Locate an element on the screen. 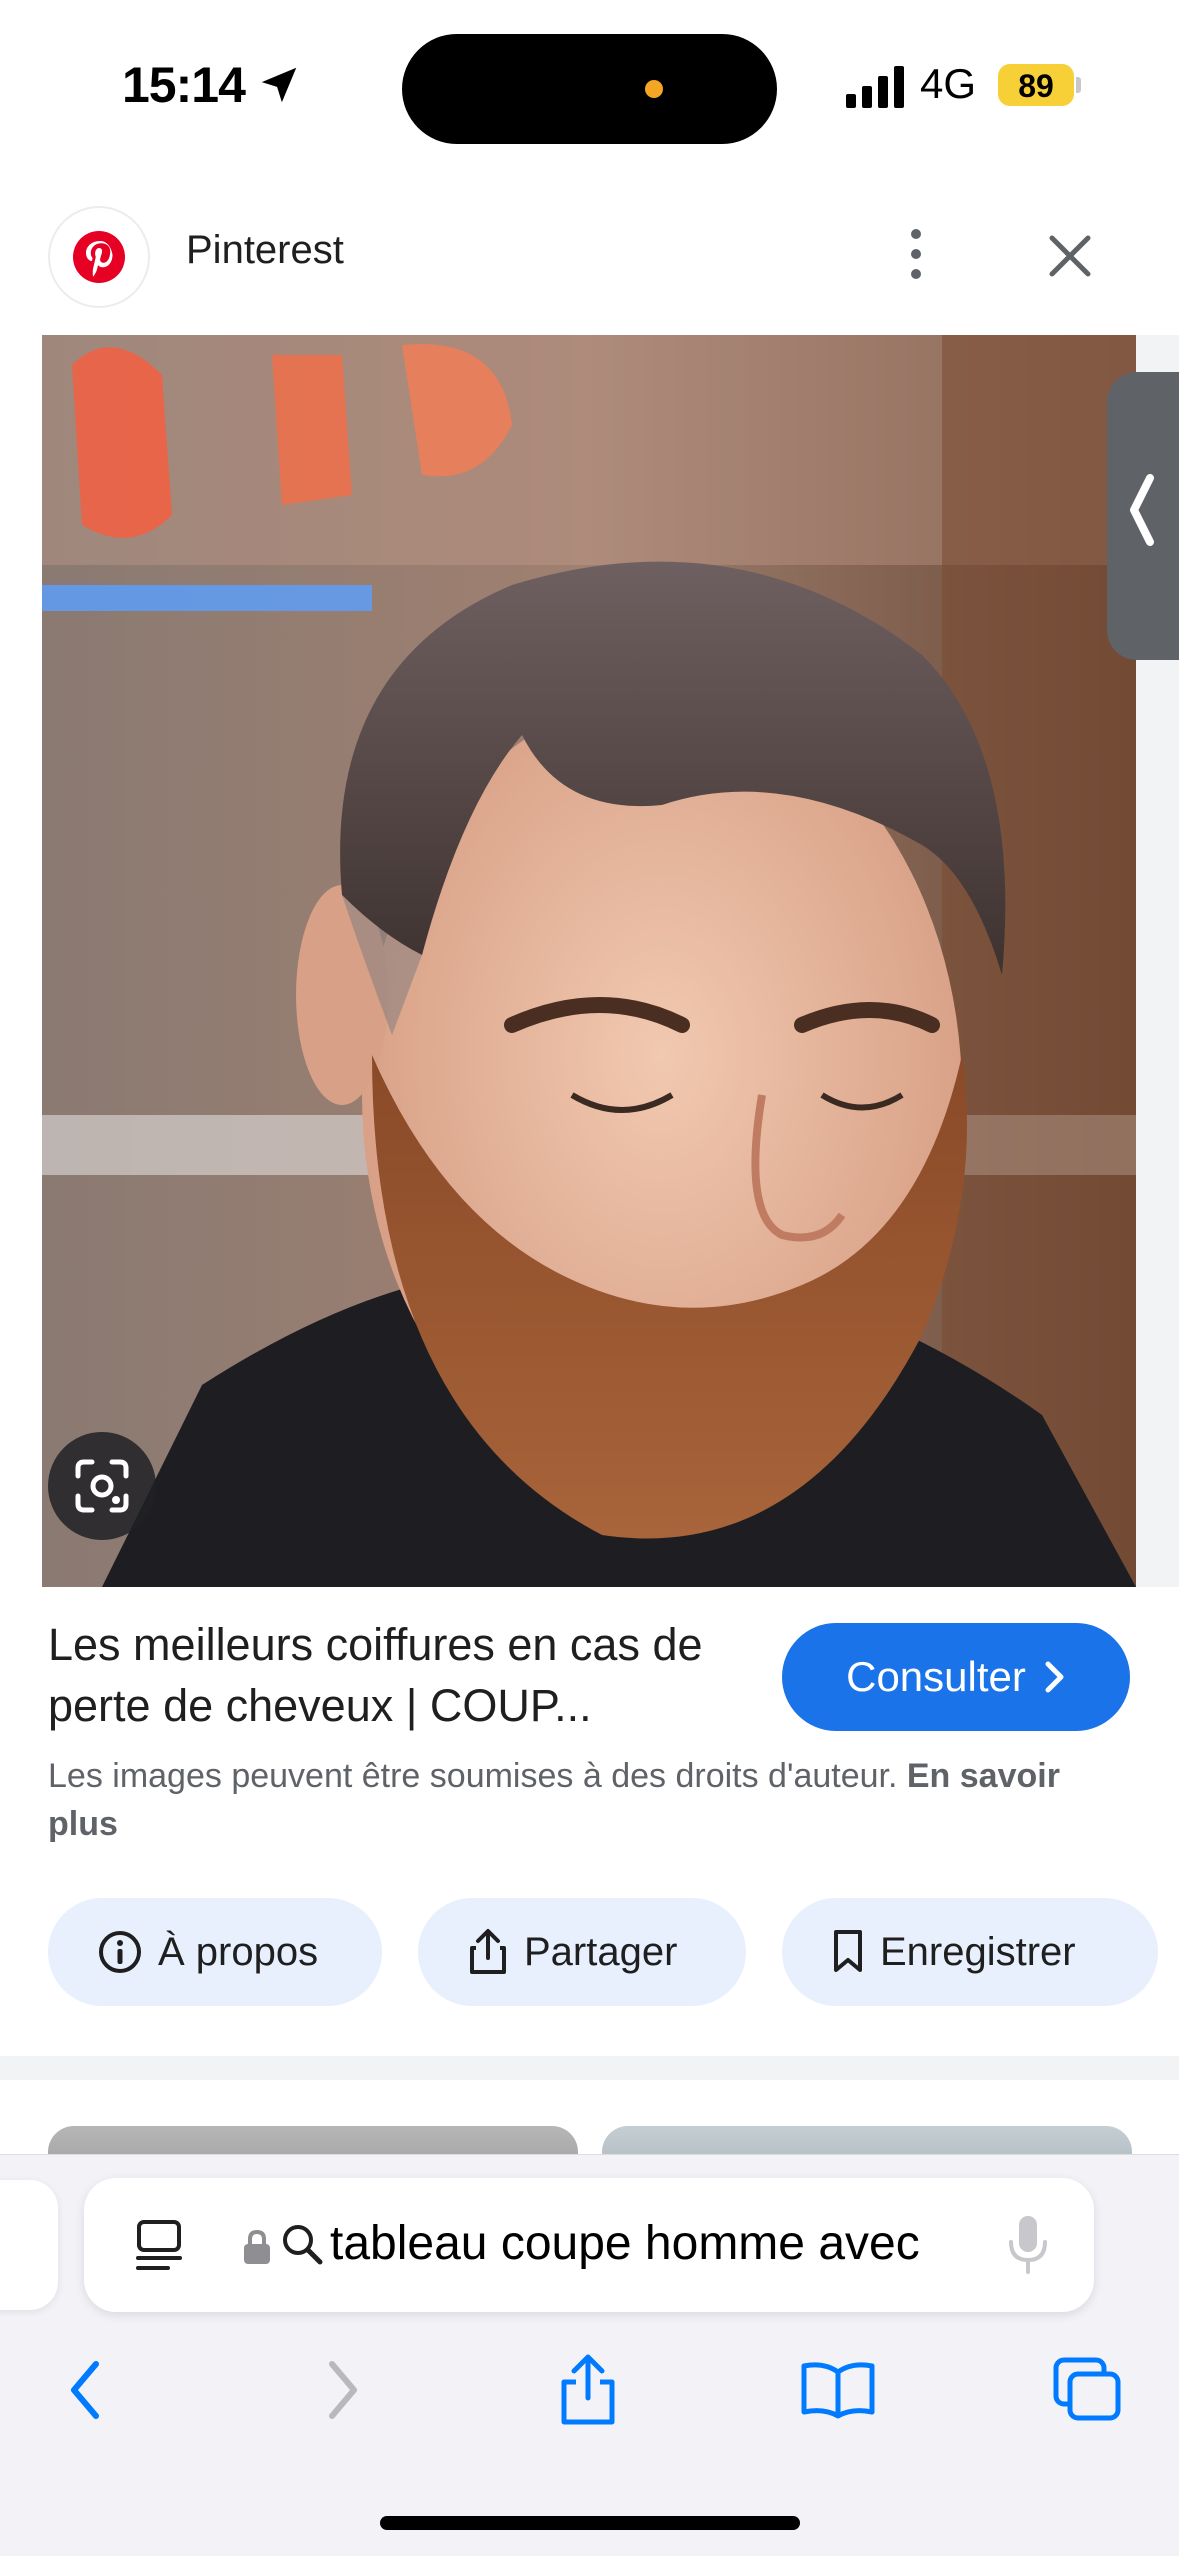 The height and width of the screenshot is (2556, 1179). battery-tip is located at coordinates (1078, 85).